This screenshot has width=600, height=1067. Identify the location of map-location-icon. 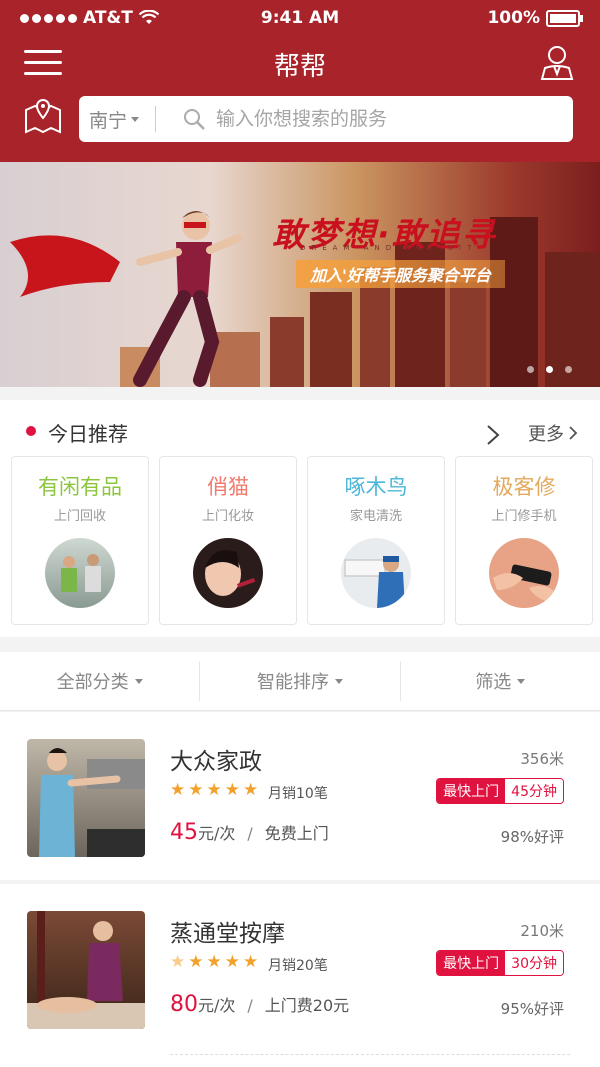
(43, 115).